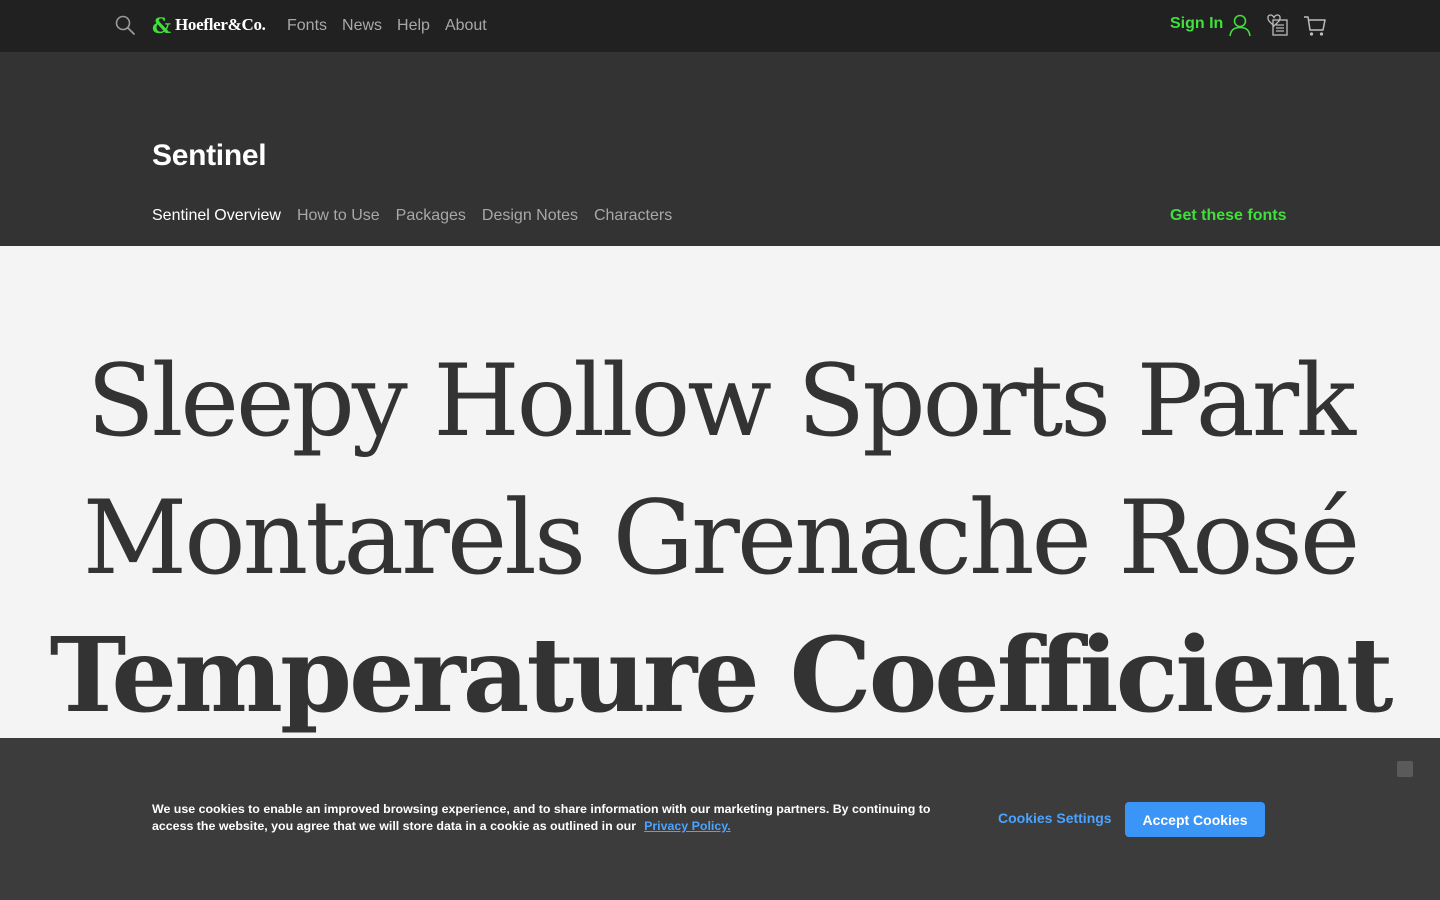 The width and height of the screenshot is (1440, 900). I want to click on tab-how-to-use: How to Use, so click(338, 216).